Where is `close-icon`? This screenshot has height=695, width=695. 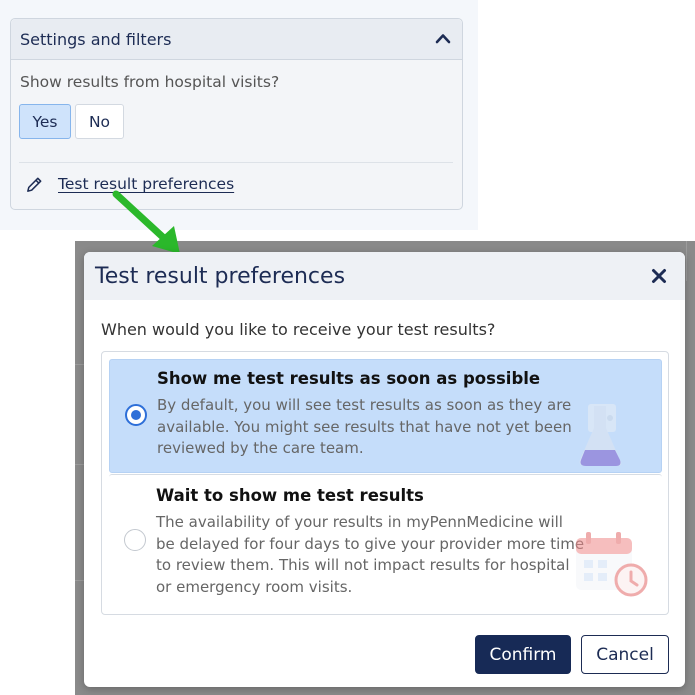
close-icon is located at coordinates (659, 276).